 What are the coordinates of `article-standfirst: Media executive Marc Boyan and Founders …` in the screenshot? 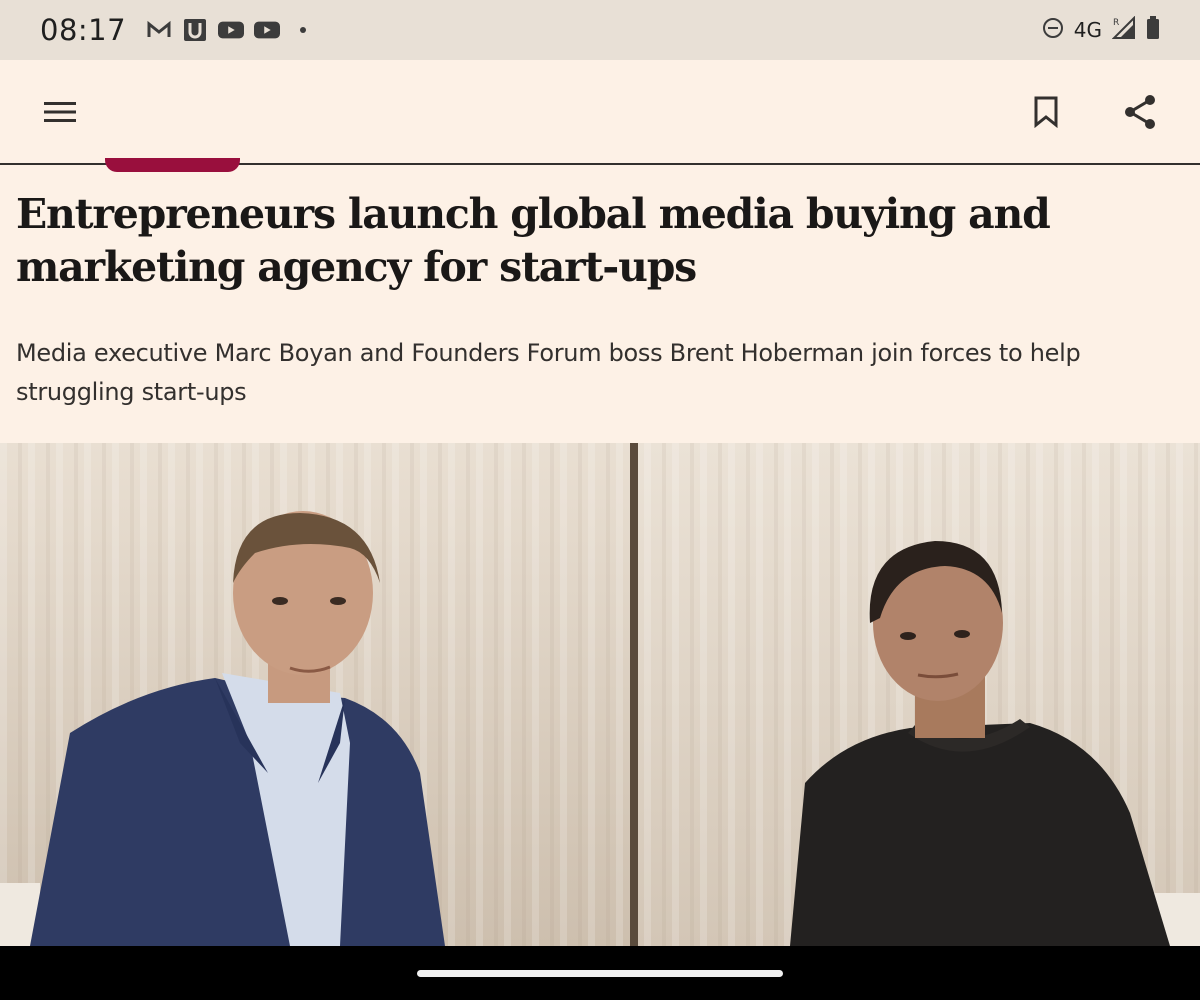 It's located at (548, 372).